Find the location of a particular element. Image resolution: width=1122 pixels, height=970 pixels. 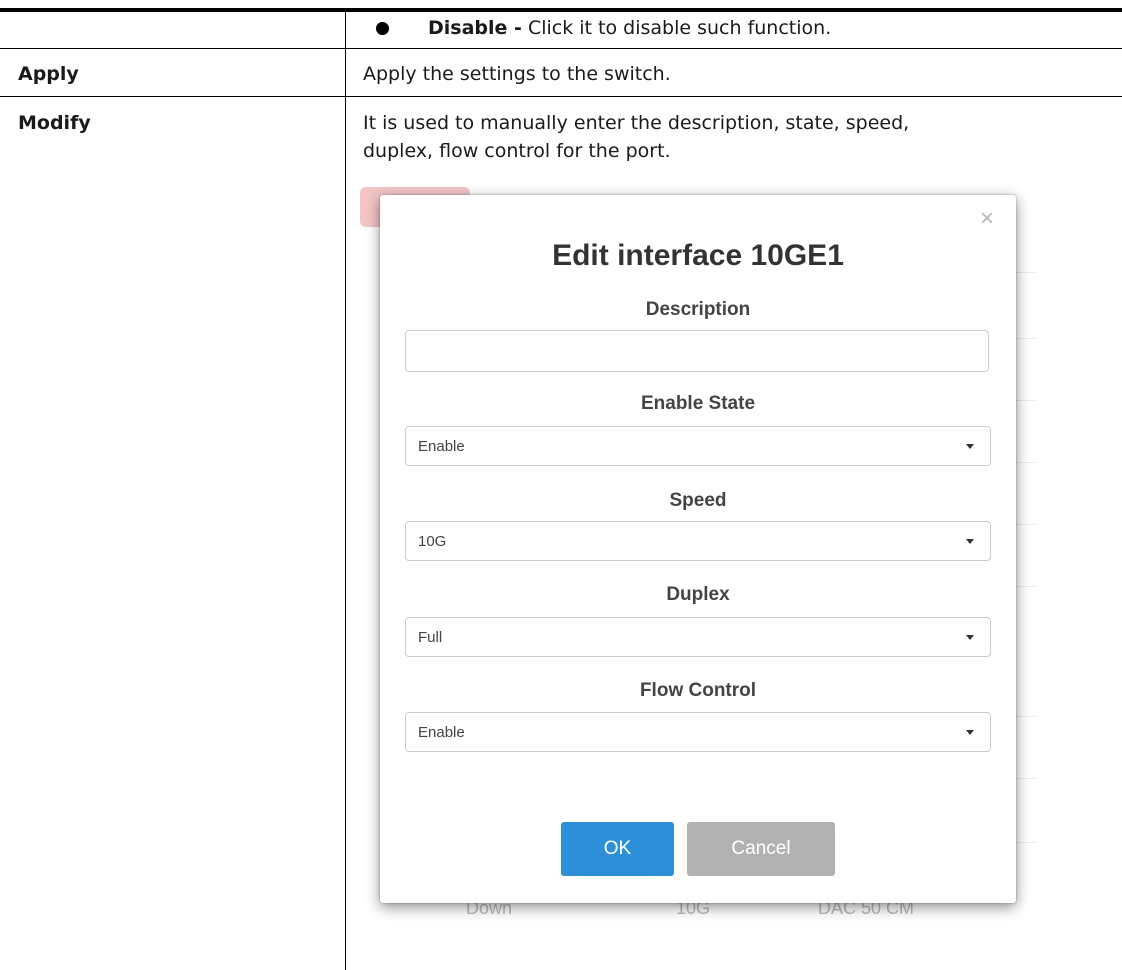

duplex-value: Full is located at coordinates (430, 637).